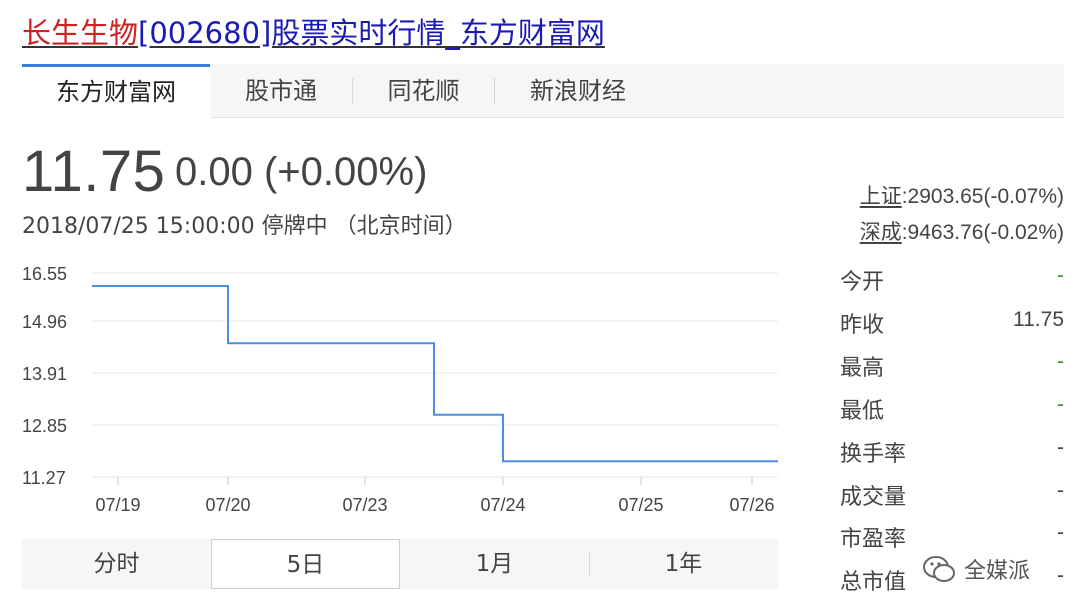 The image size is (1080, 614). Describe the element at coordinates (873, 539) in the screenshot. I see `stat-label-pe-ratio: 市盈率` at that location.